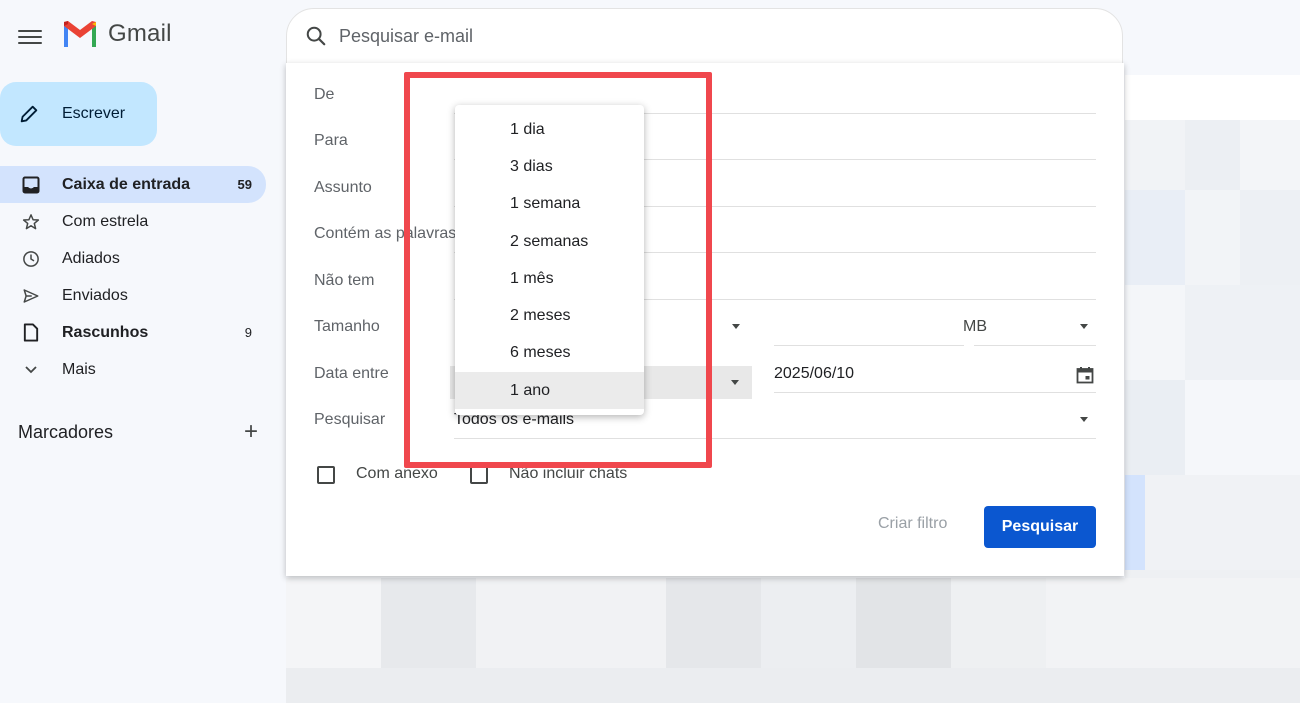  What do you see at coordinates (133, 295) in the screenshot?
I see `sidebar-item-sent: Enviados` at bounding box center [133, 295].